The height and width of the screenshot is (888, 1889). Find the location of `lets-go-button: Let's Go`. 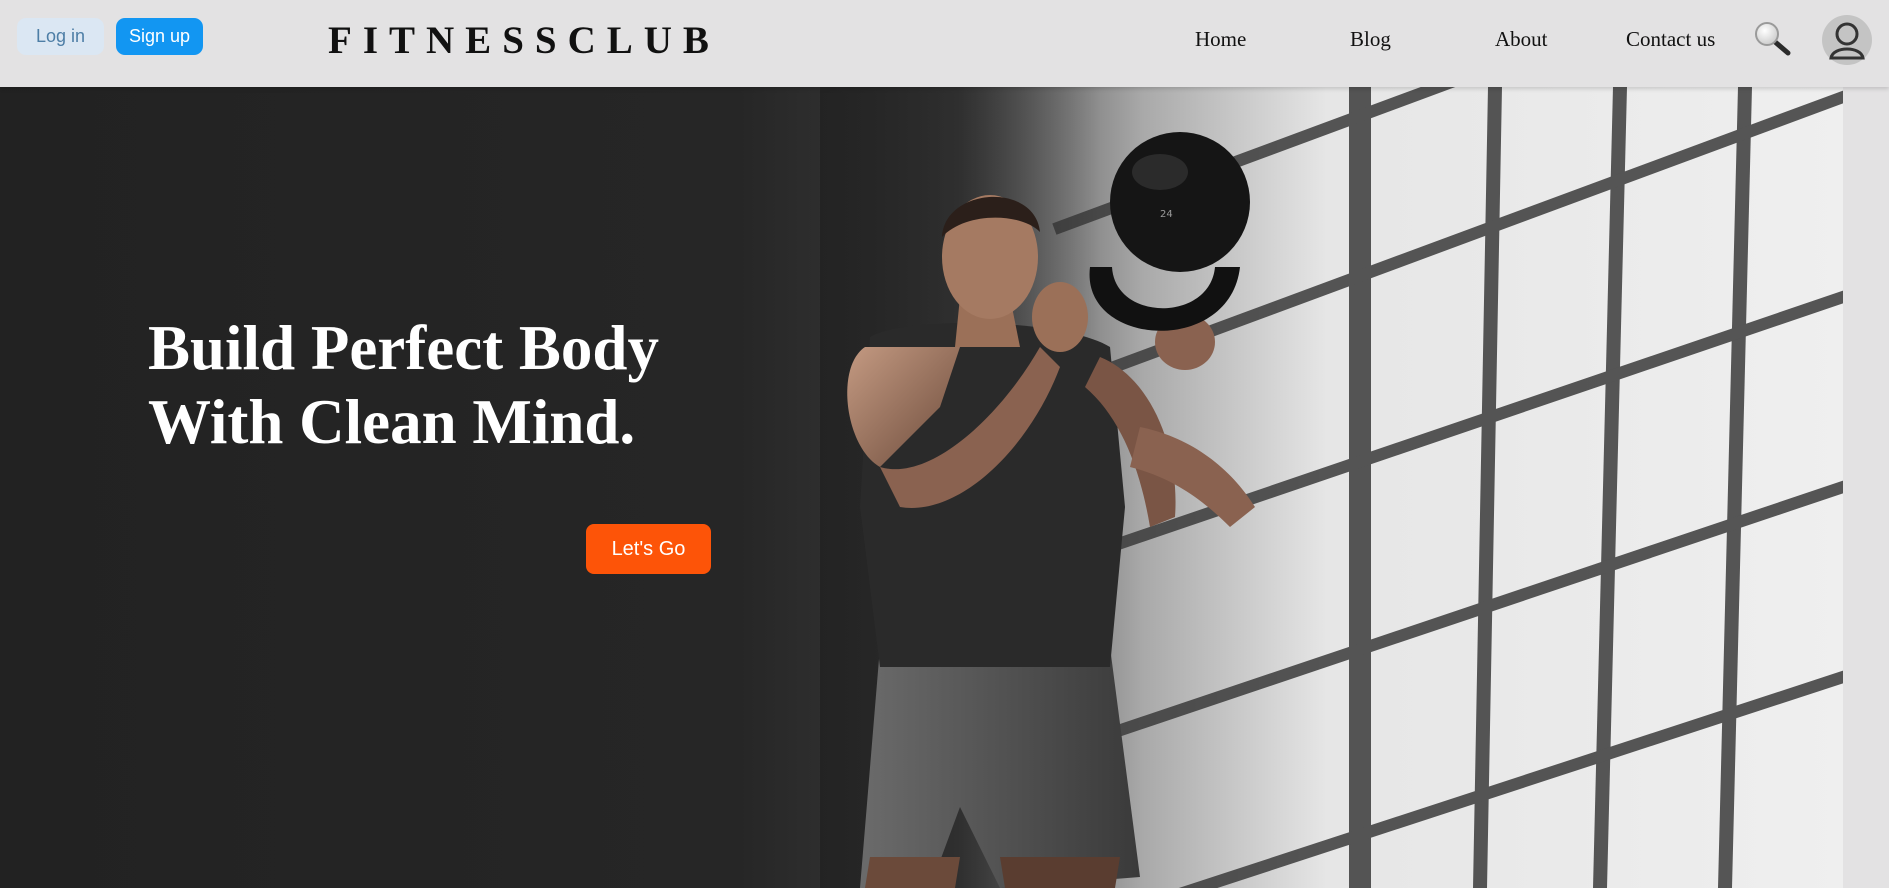

lets-go-button: Let's Go is located at coordinates (648, 549).